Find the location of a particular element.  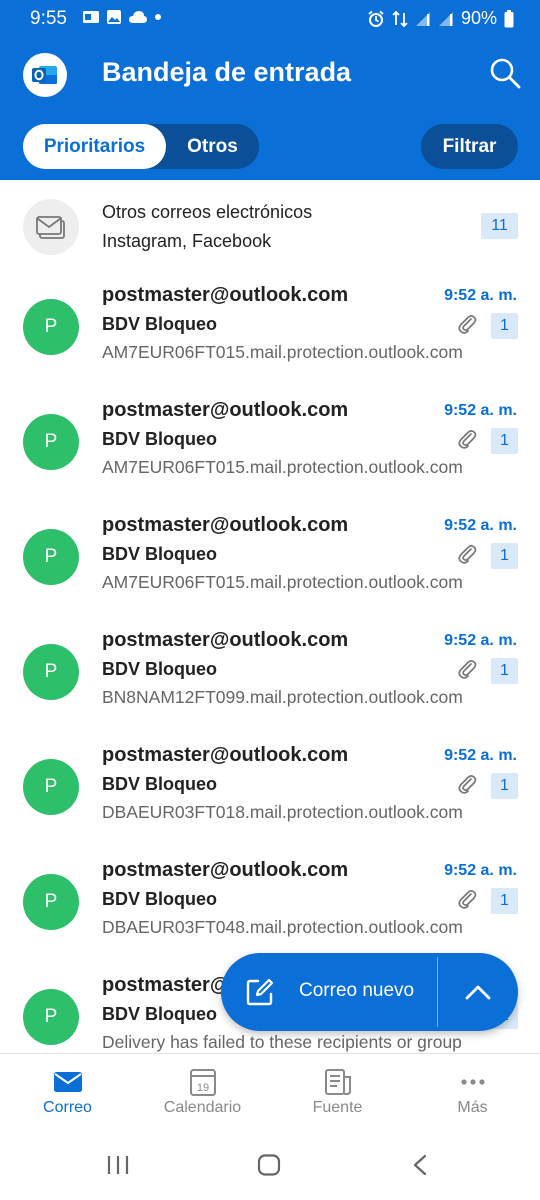

calendar-icon: 19 is located at coordinates (202, 1082).